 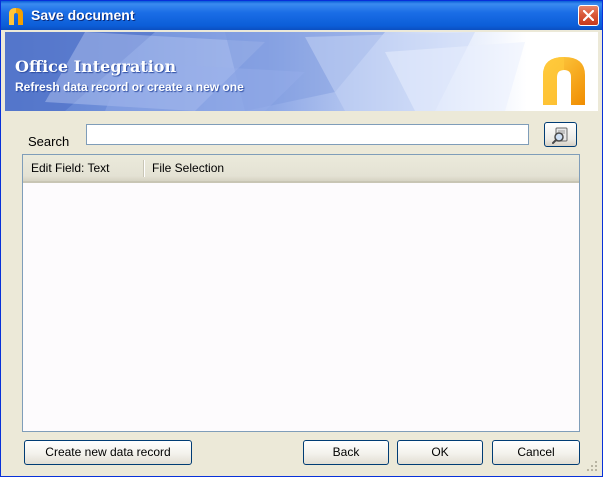 I want to click on close-button, so click(x=588, y=15).